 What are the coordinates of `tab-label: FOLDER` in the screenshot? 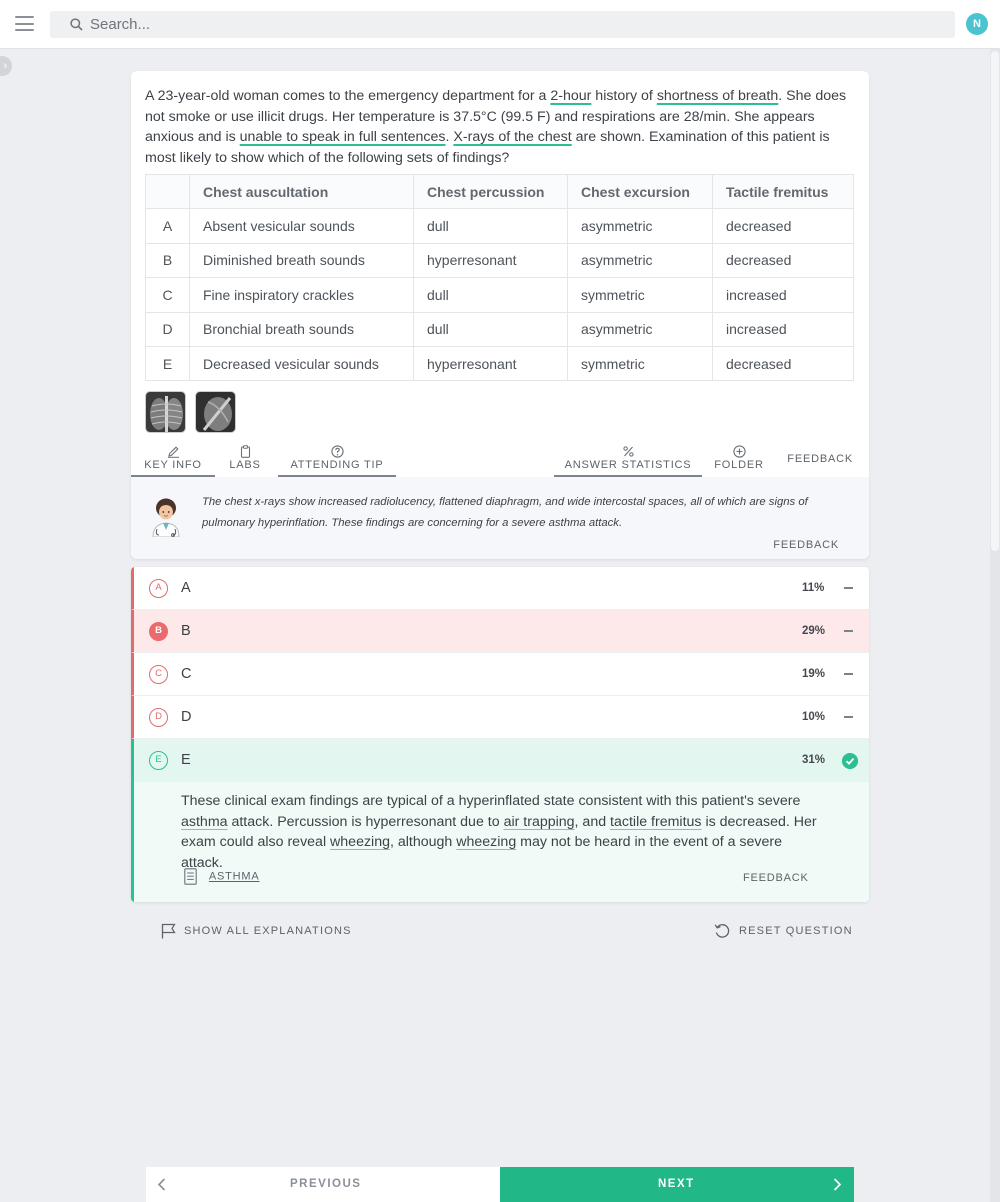 It's located at (739, 465).